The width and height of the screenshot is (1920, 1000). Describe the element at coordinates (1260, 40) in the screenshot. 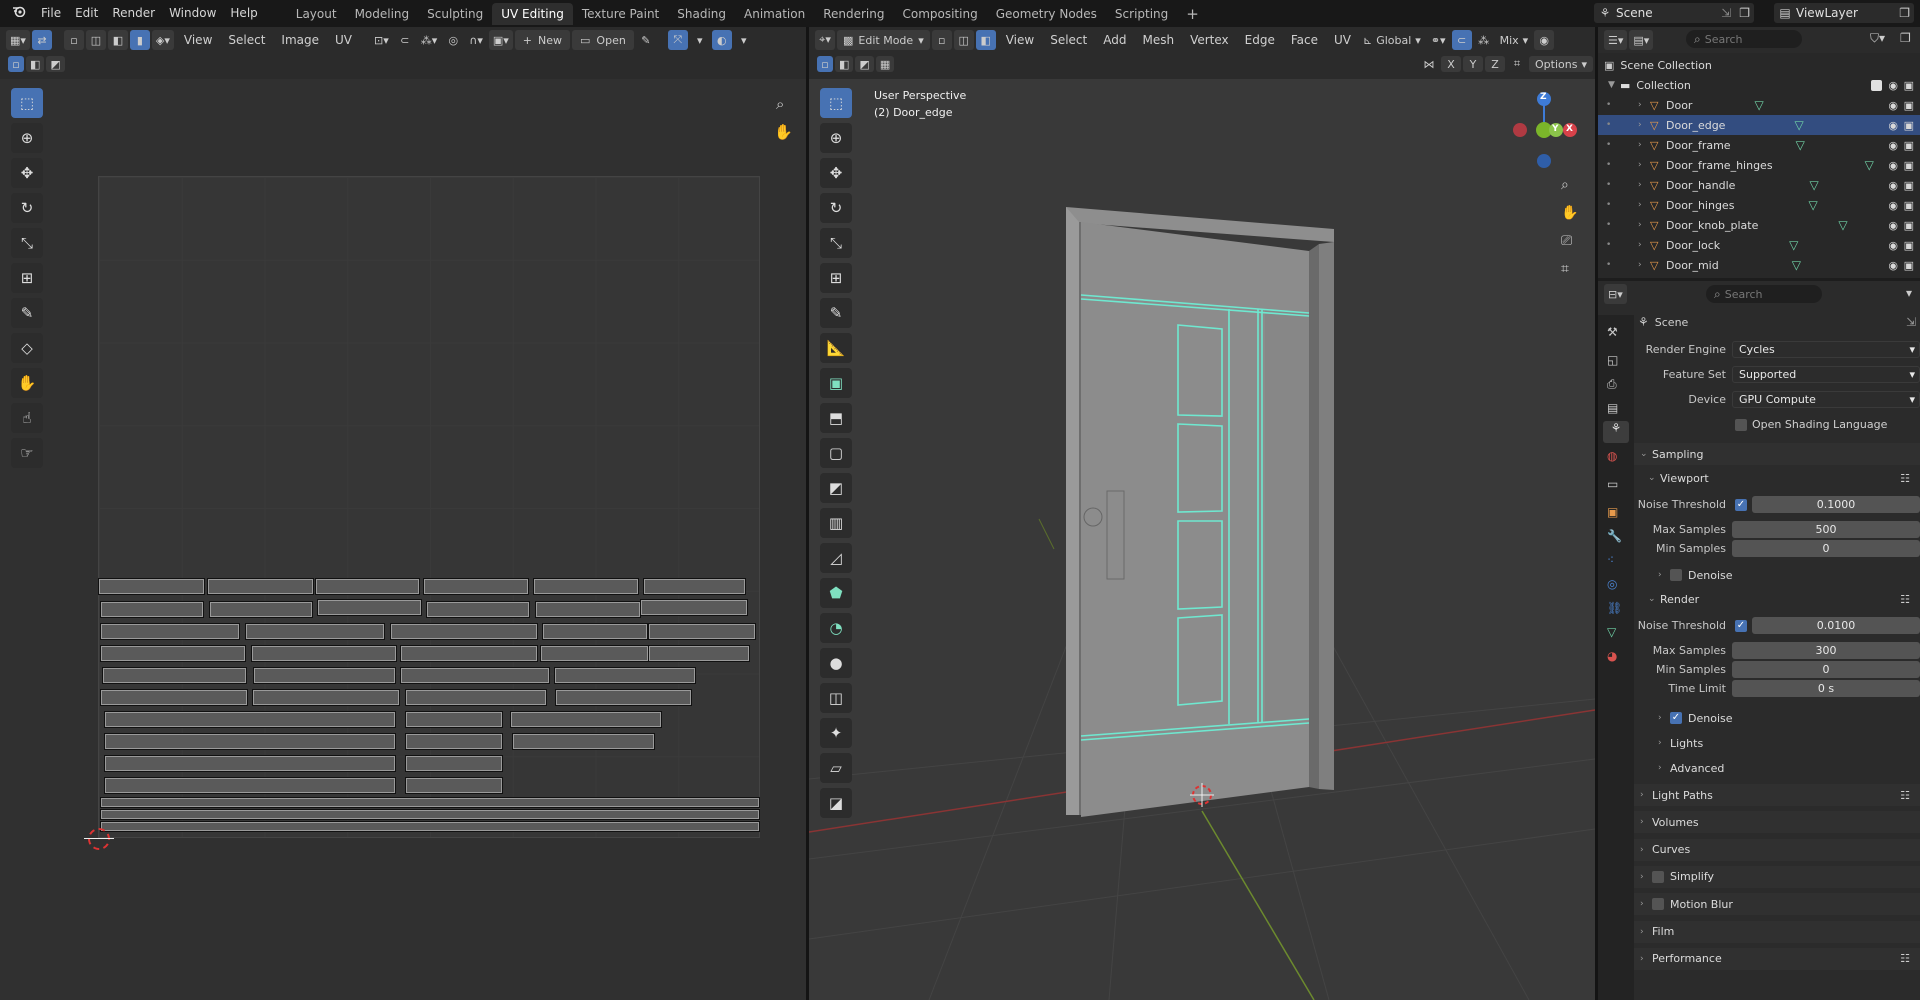

I see `vp-menu-edge: Edge` at that location.